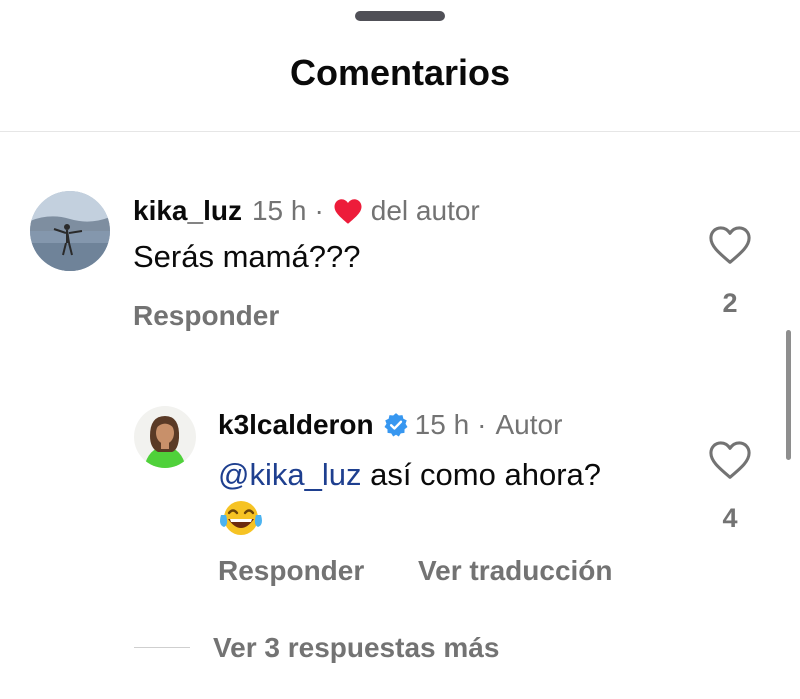  Describe the element at coordinates (396, 425) in the screenshot. I see `verified-badge-icon` at that location.